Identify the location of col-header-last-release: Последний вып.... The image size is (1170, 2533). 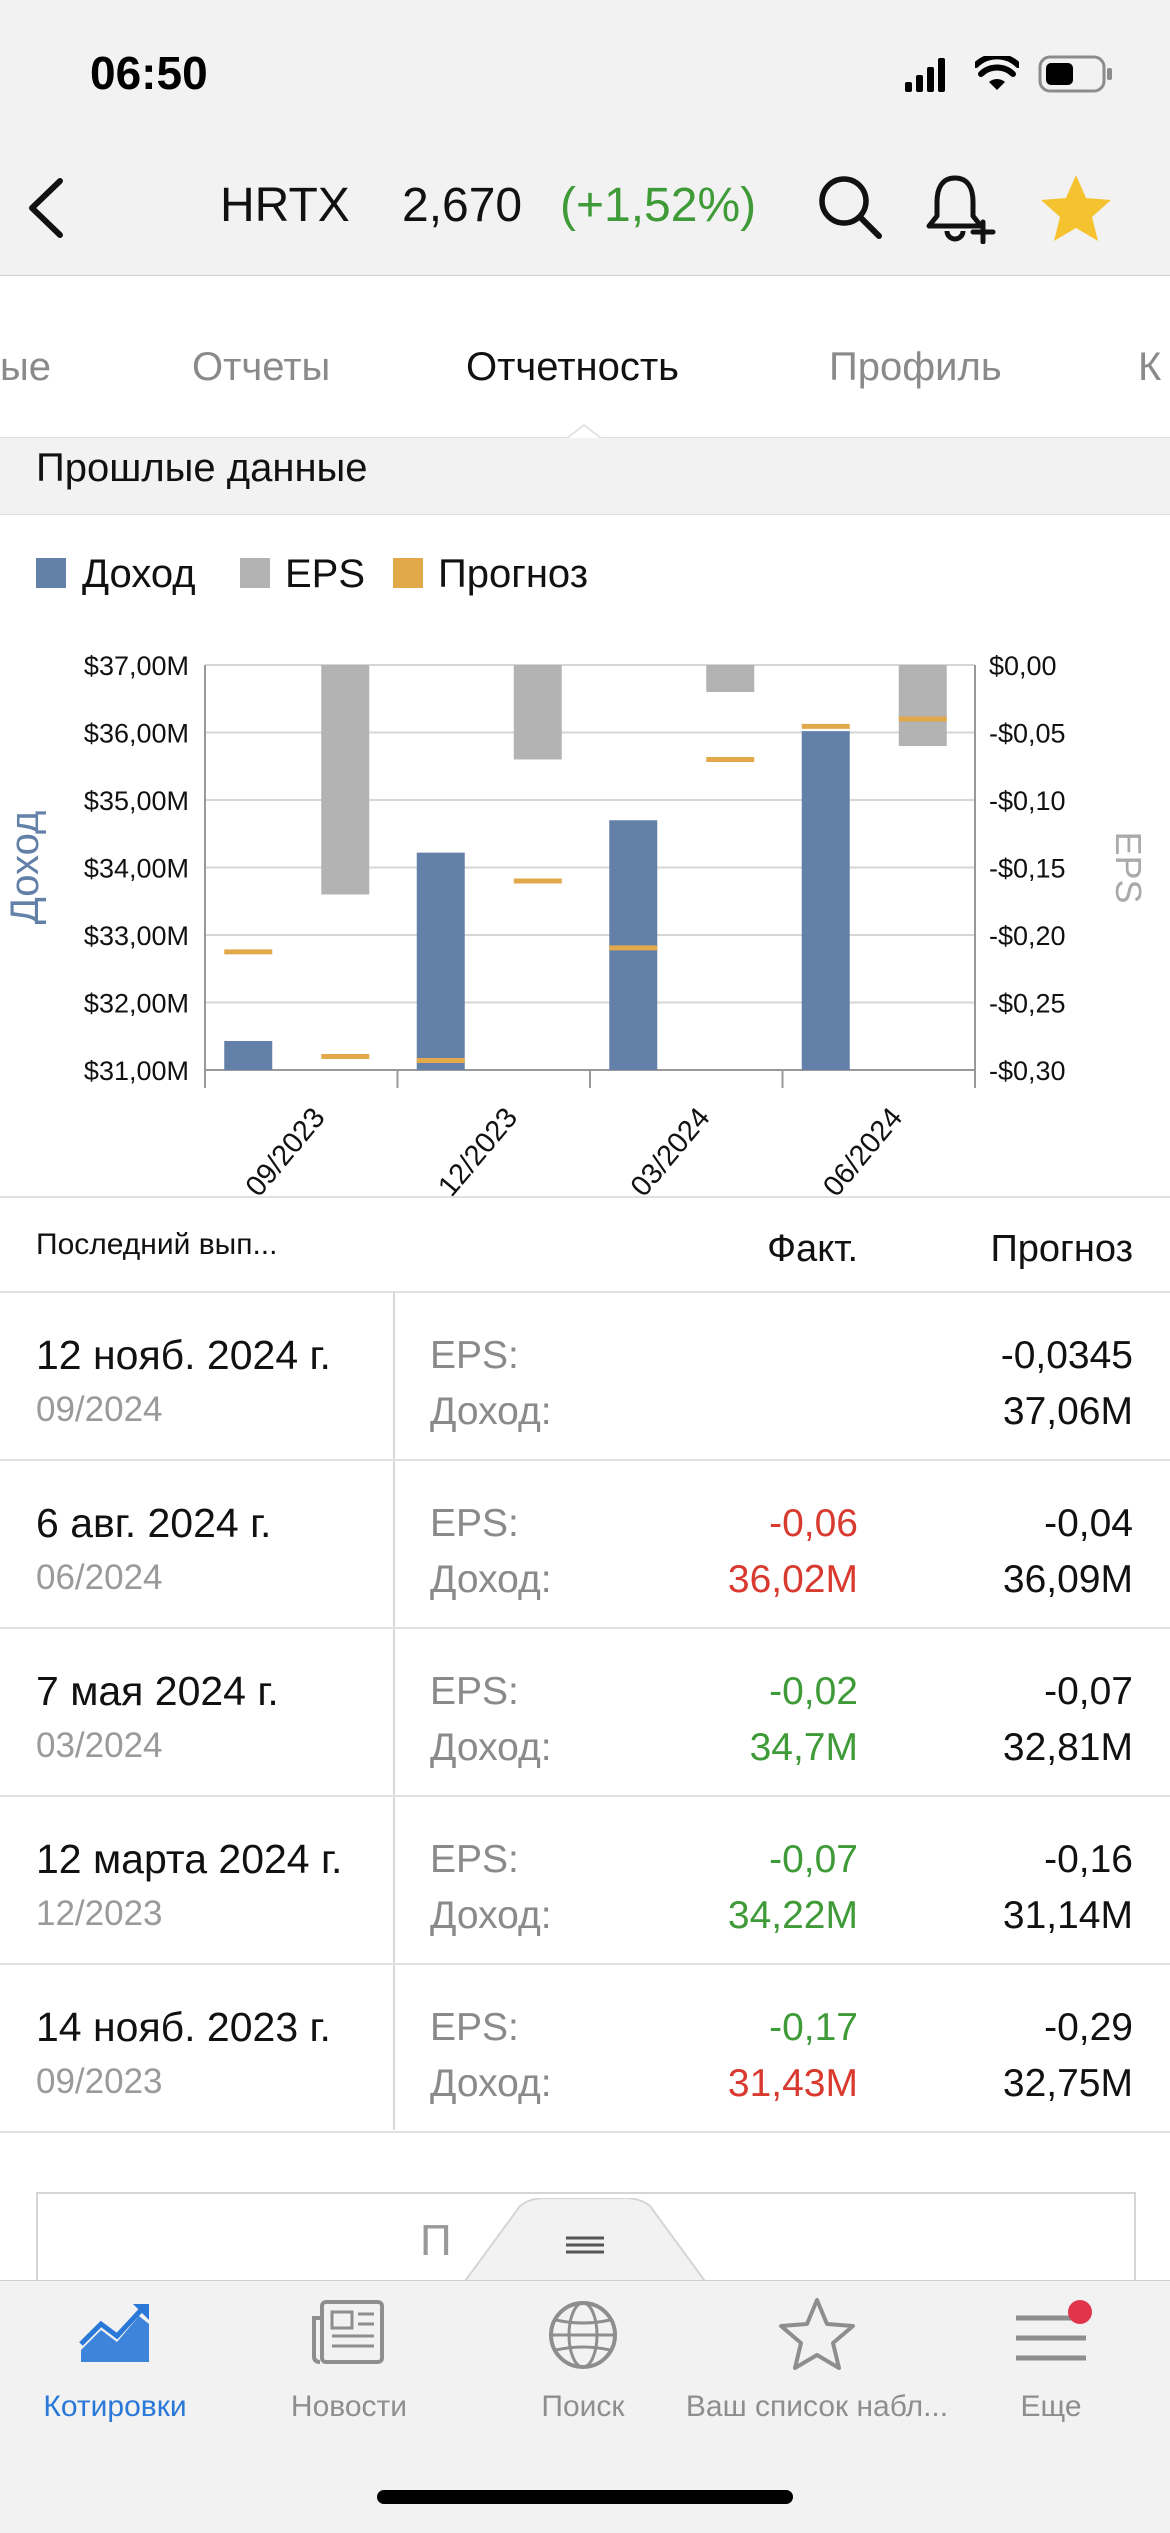
(157, 1244).